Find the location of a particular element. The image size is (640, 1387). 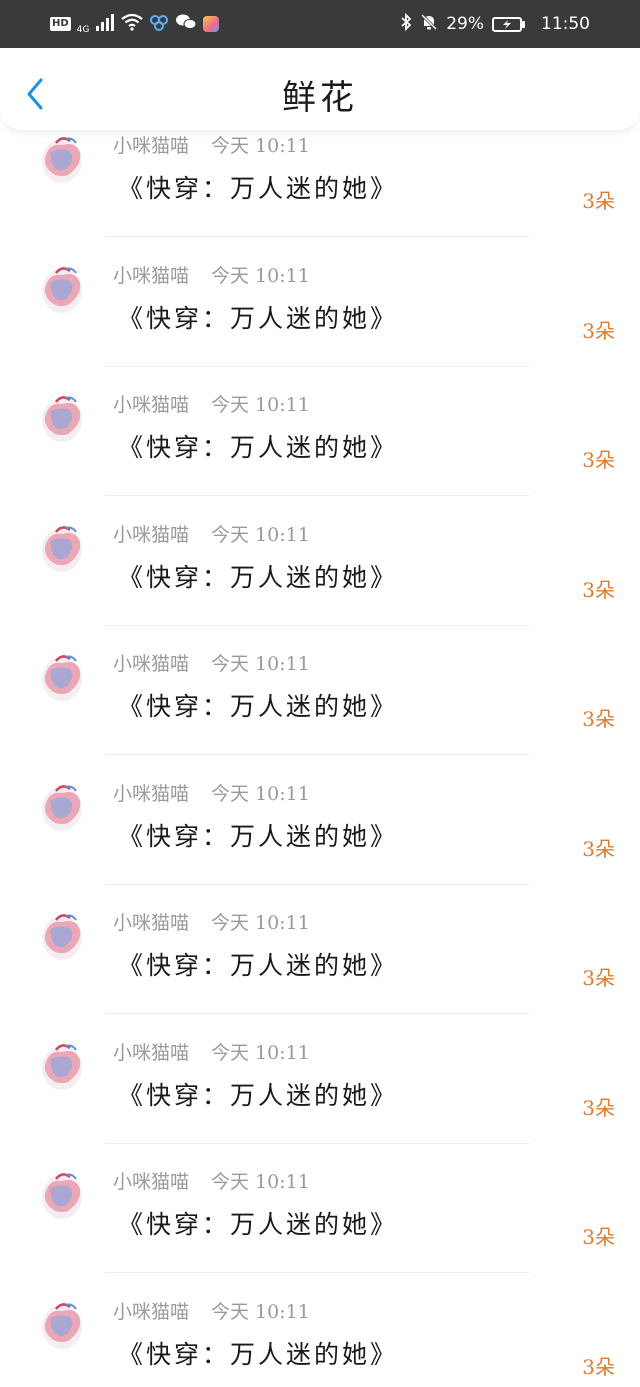

battery-charging-icon is located at coordinates (508, 24).